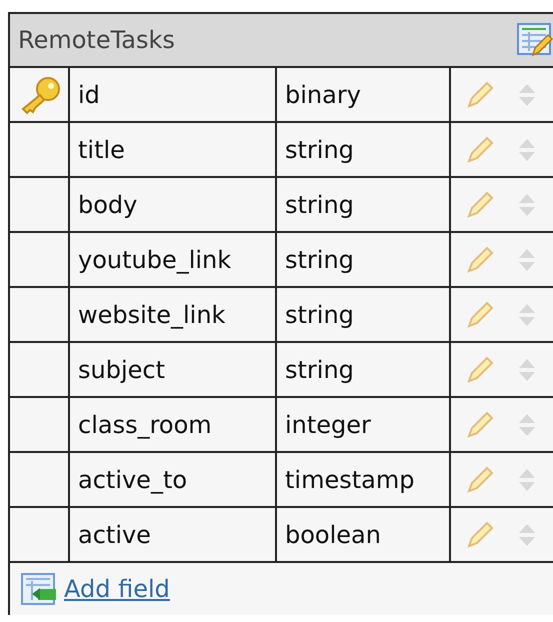  Describe the element at coordinates (333, 534) in the screenshot. I see `field-type: boolean` at that location.